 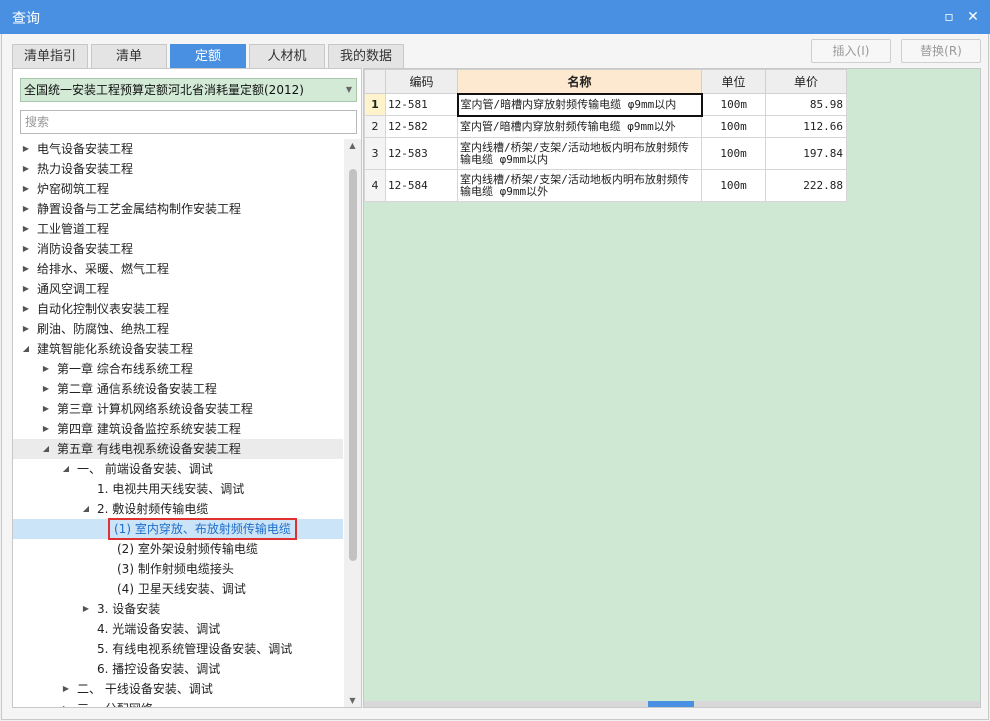 I want to click on column-header-unit: 单位, so click(x=733, y=81).